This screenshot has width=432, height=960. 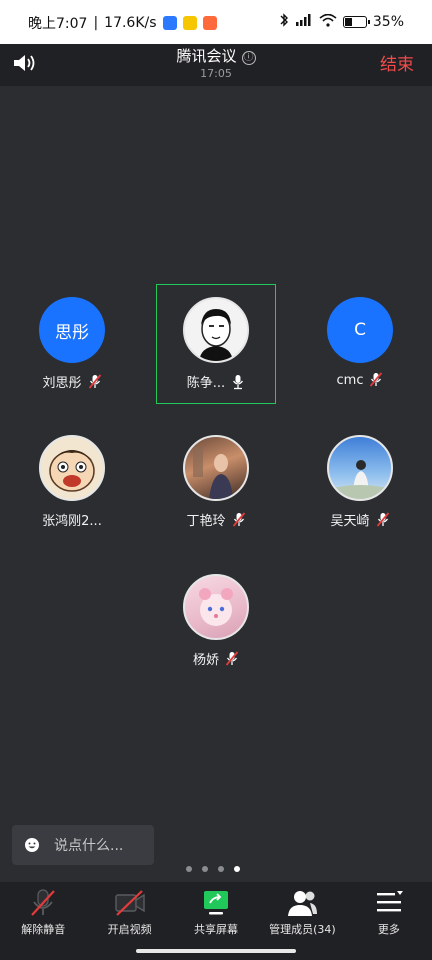 I want to click on avatar: 思彤, so click(x=72, y=330).